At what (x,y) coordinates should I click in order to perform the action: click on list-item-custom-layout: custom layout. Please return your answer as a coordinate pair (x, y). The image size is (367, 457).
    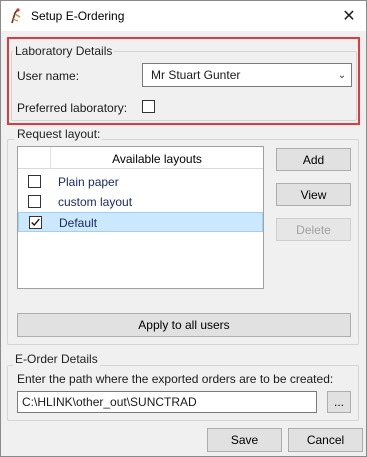
    Looking at the image, I should click on (140, 202).